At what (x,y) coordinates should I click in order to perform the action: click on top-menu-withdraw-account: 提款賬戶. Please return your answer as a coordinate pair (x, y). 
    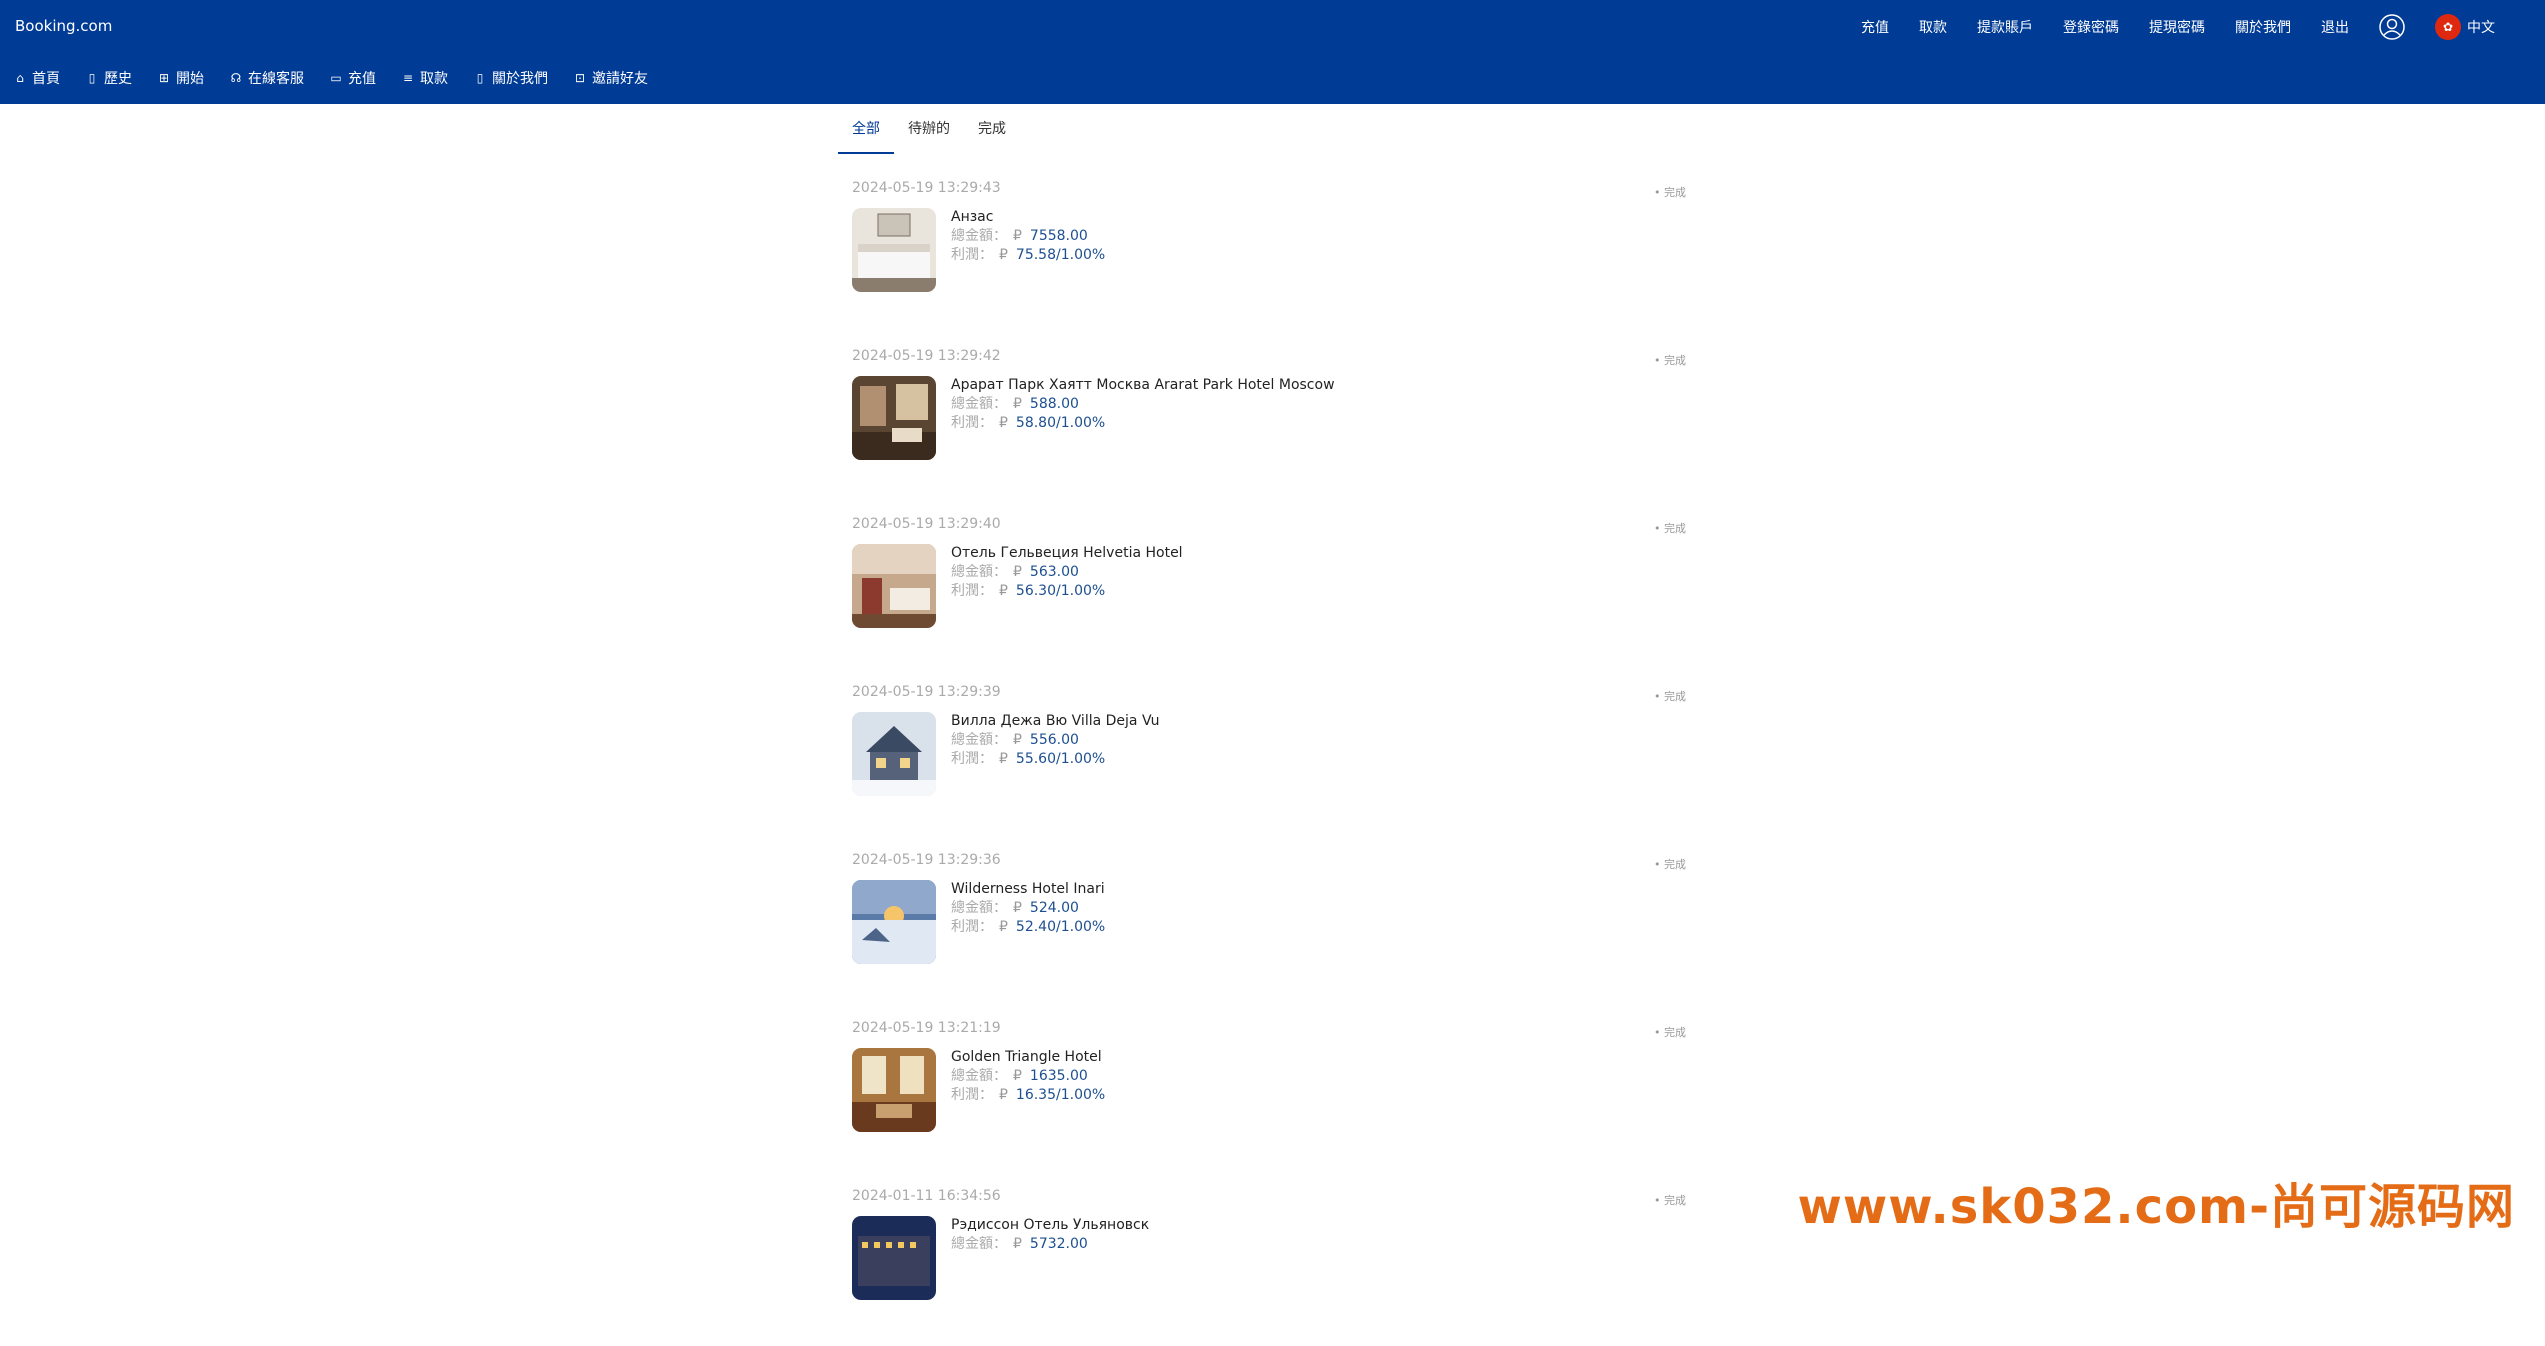
    Looking at the image, I should click on (2005, 27).